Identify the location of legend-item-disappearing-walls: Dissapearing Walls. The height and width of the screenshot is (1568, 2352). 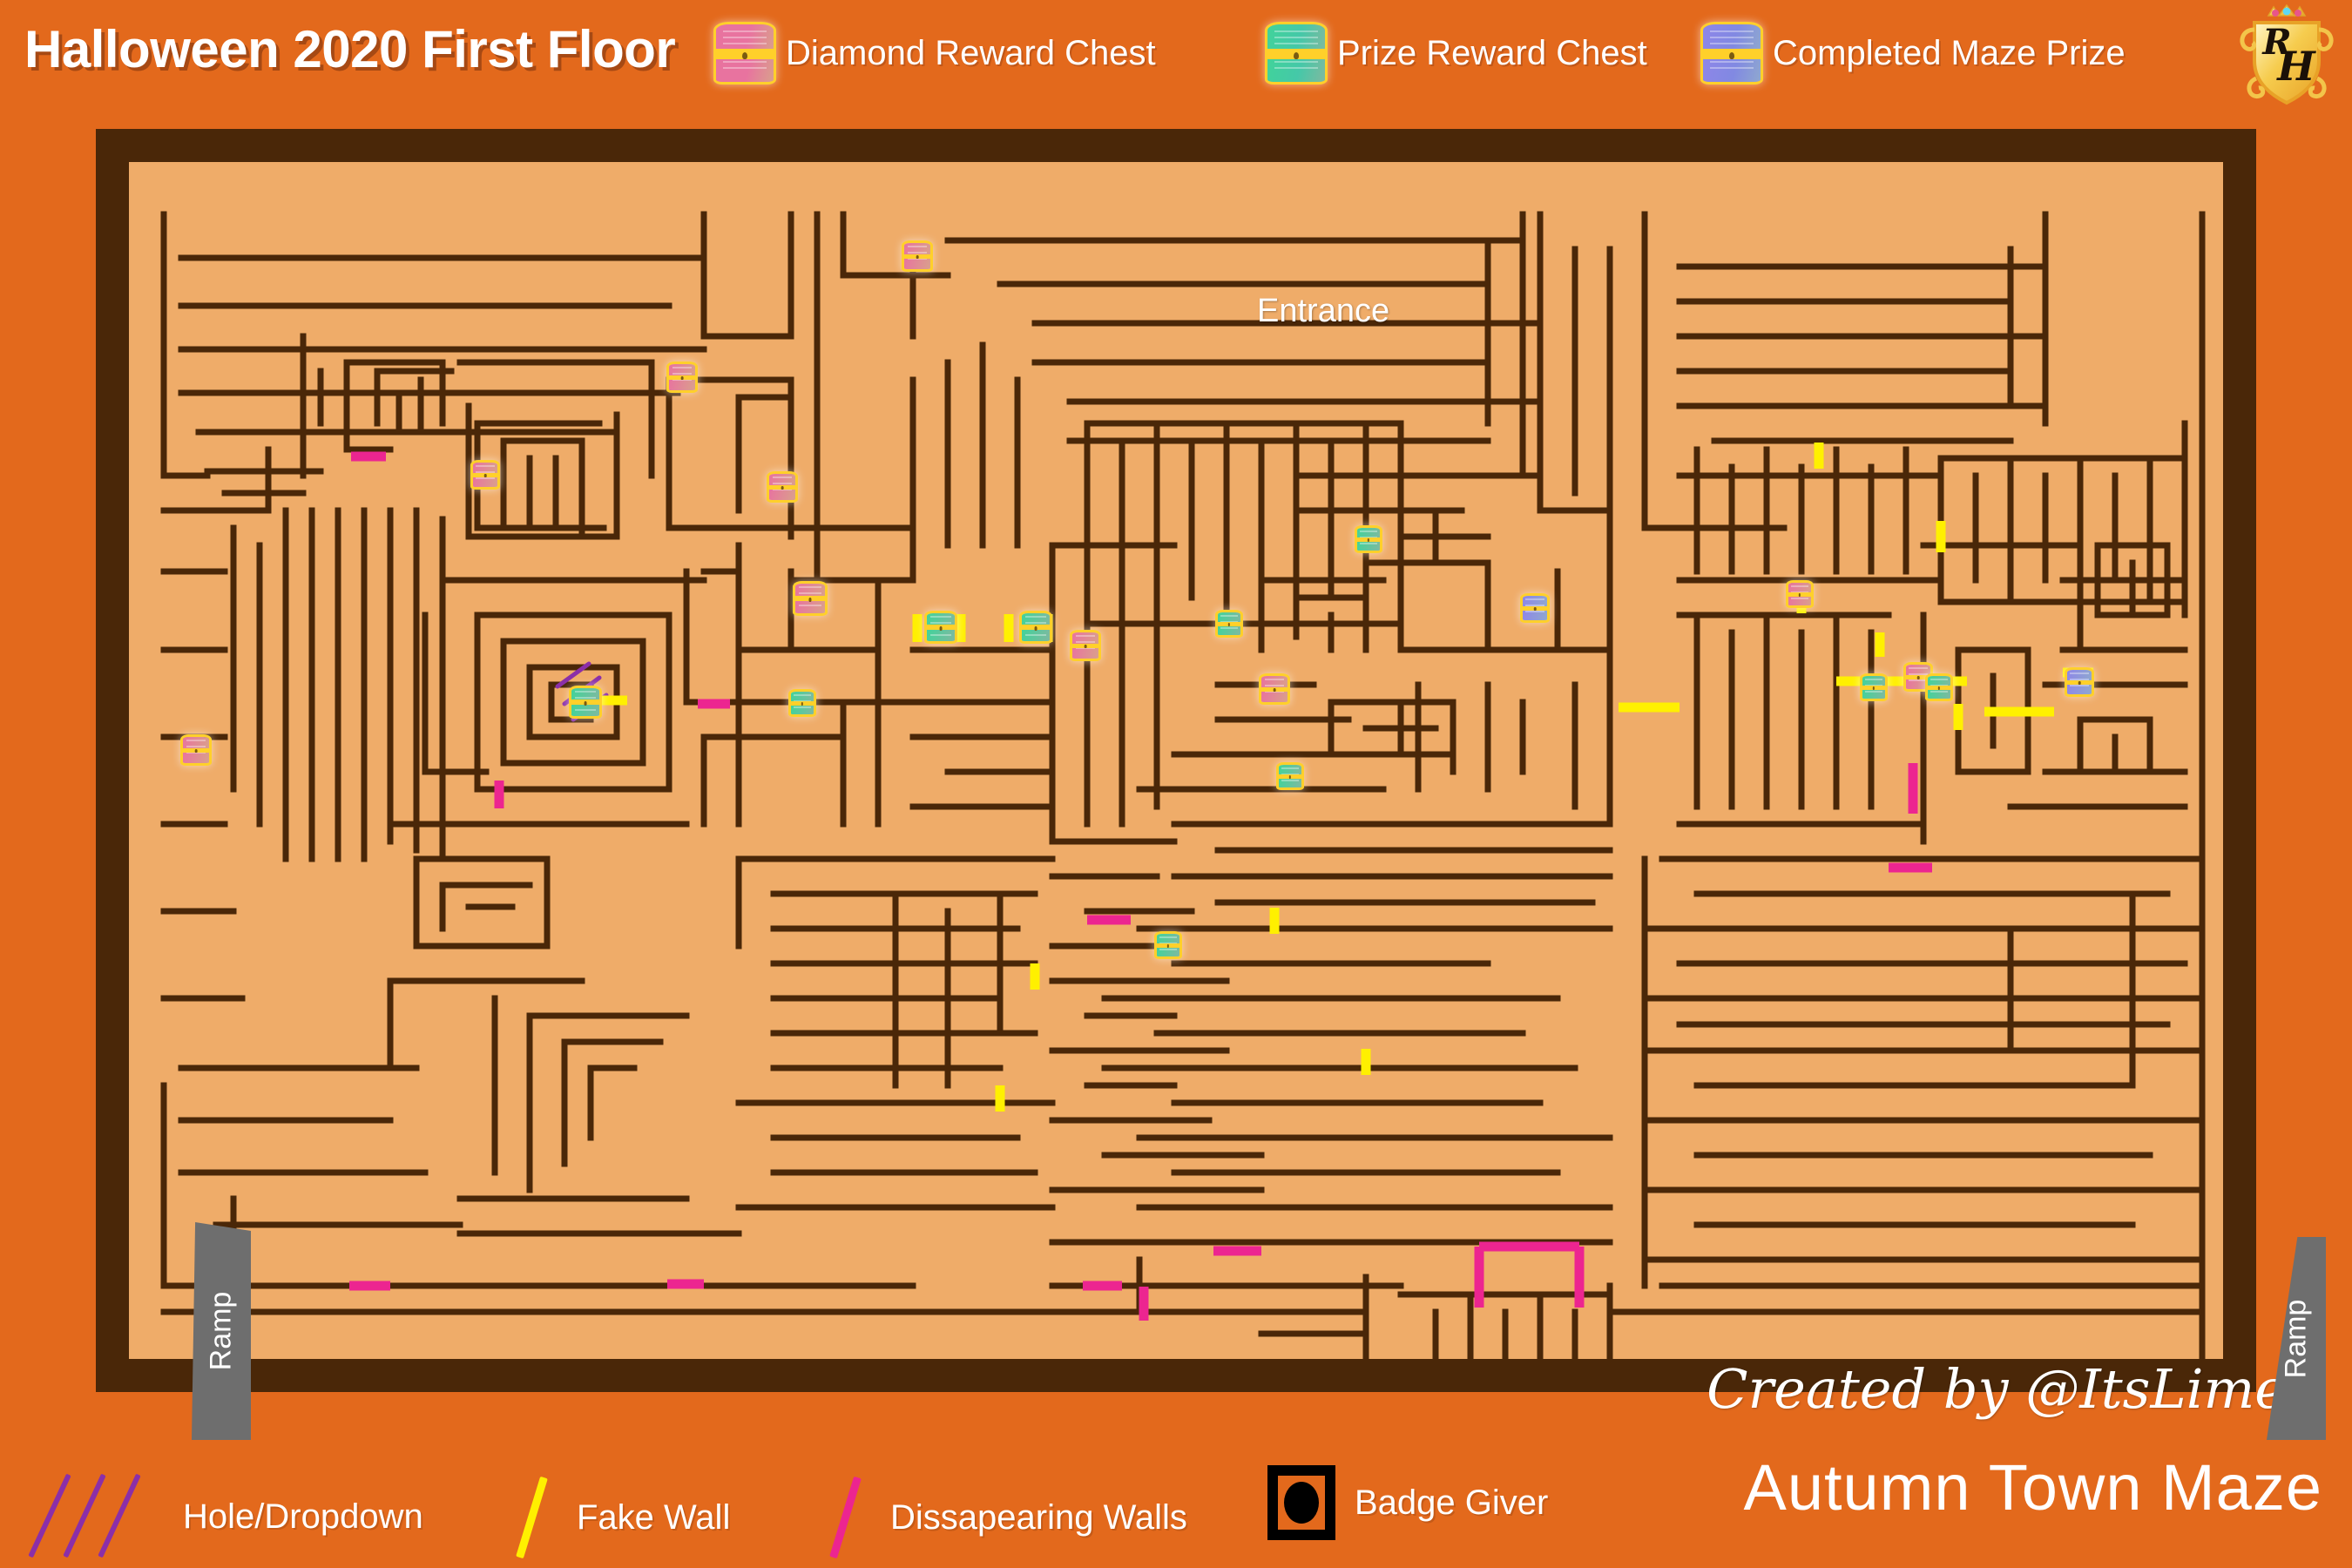
(1003, 1517).